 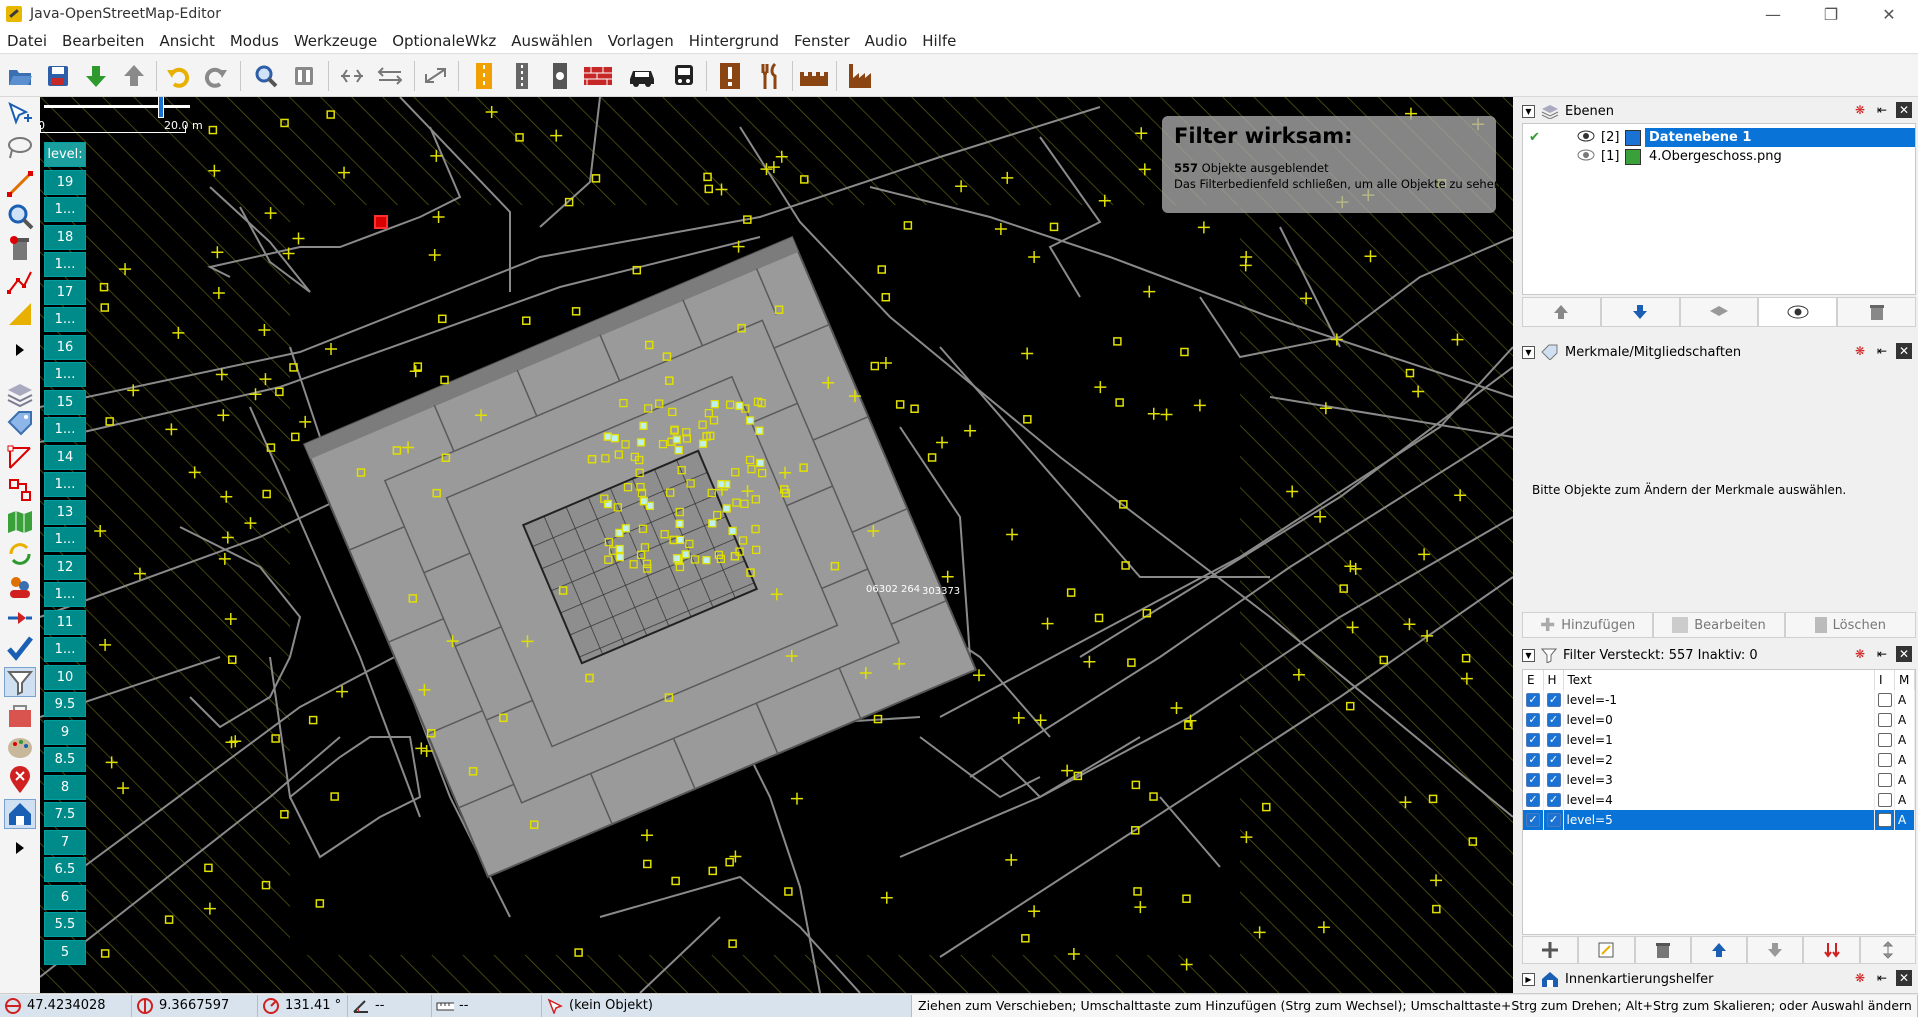 What do you see at coordinates (684, 76) in the screenshot?
I see `bus-icon` at bounding box center [684, 76].